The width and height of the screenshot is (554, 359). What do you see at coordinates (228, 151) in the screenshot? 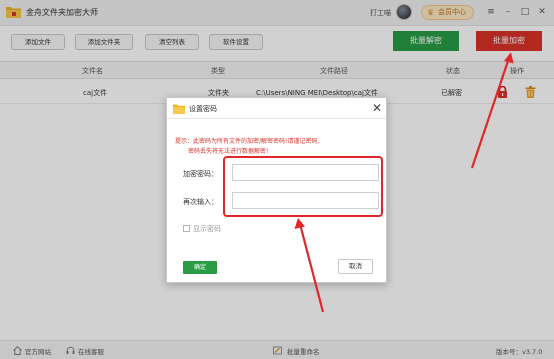
I see `password-hint-line2: 密码丢失将无法进行数据解密!` at bounding box center [228, 151].